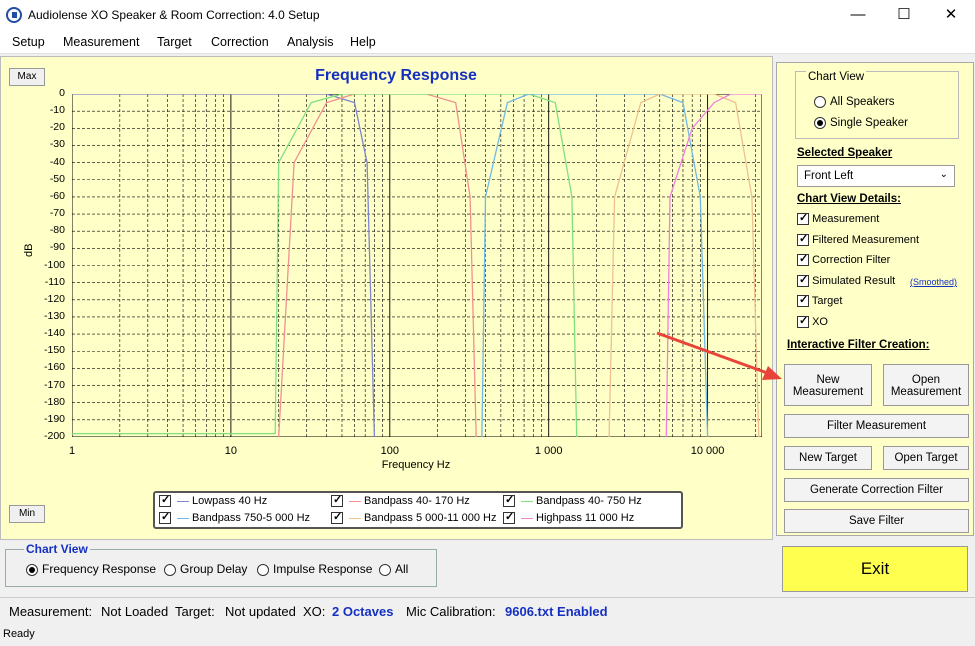  Describe the element at coordinates (869, 123) in the screenshot. I see `radio-label: Single Speaker` at that location.